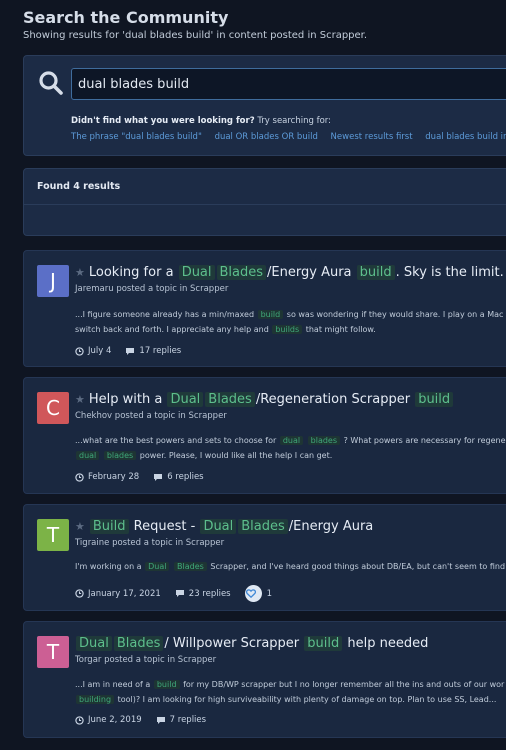  I want to click on replies-stat: 6 replies, so click(178, 477).